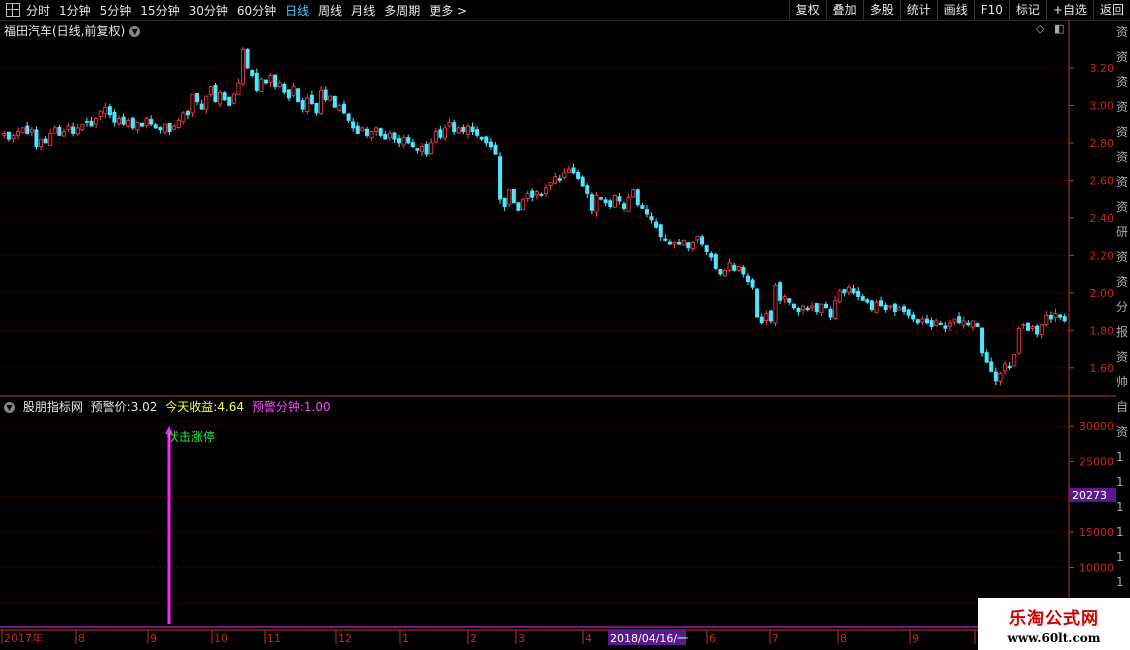 The height and width of the screenshot is (650, 1130). What do you see at coordinates (521, 638) in the screenshot?
I see `date-label: 3` at bounding box center [521, 638].